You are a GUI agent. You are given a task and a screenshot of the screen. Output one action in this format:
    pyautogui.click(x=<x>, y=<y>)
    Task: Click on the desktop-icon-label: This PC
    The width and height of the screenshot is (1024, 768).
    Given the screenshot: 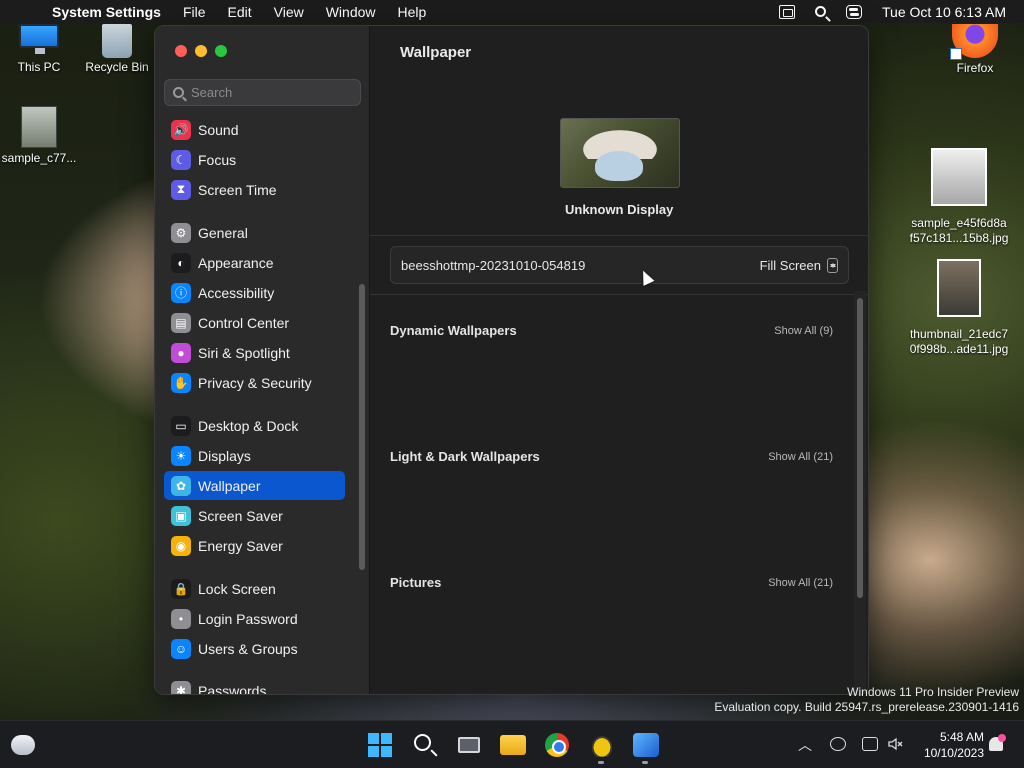 What is the action you would take?
    pyautogui.click(x=39, y=67)
    